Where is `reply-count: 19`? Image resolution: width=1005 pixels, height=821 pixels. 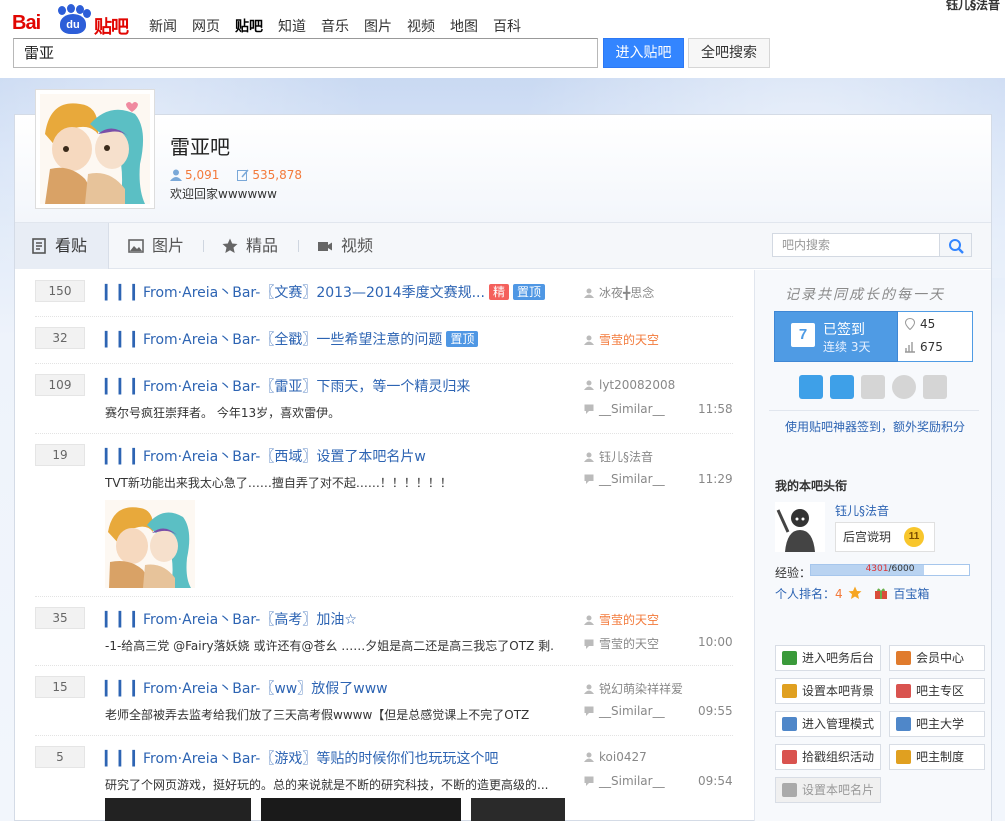
reply-count: 19 is located at coordinates (60, 455).